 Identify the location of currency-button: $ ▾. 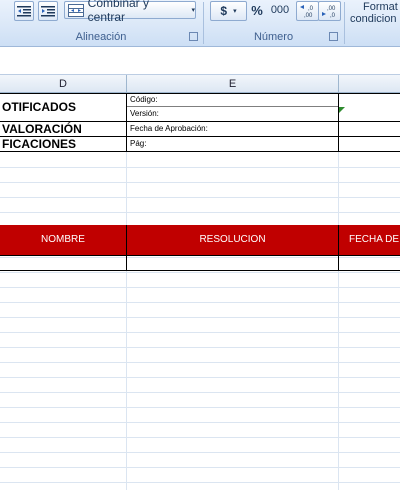
(228, 11).